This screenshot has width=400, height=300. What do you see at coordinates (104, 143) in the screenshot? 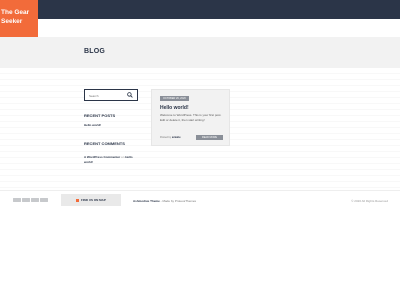
I see `recent-comments-title: RECENT COMMENTS` at bounding box center [104, 143].